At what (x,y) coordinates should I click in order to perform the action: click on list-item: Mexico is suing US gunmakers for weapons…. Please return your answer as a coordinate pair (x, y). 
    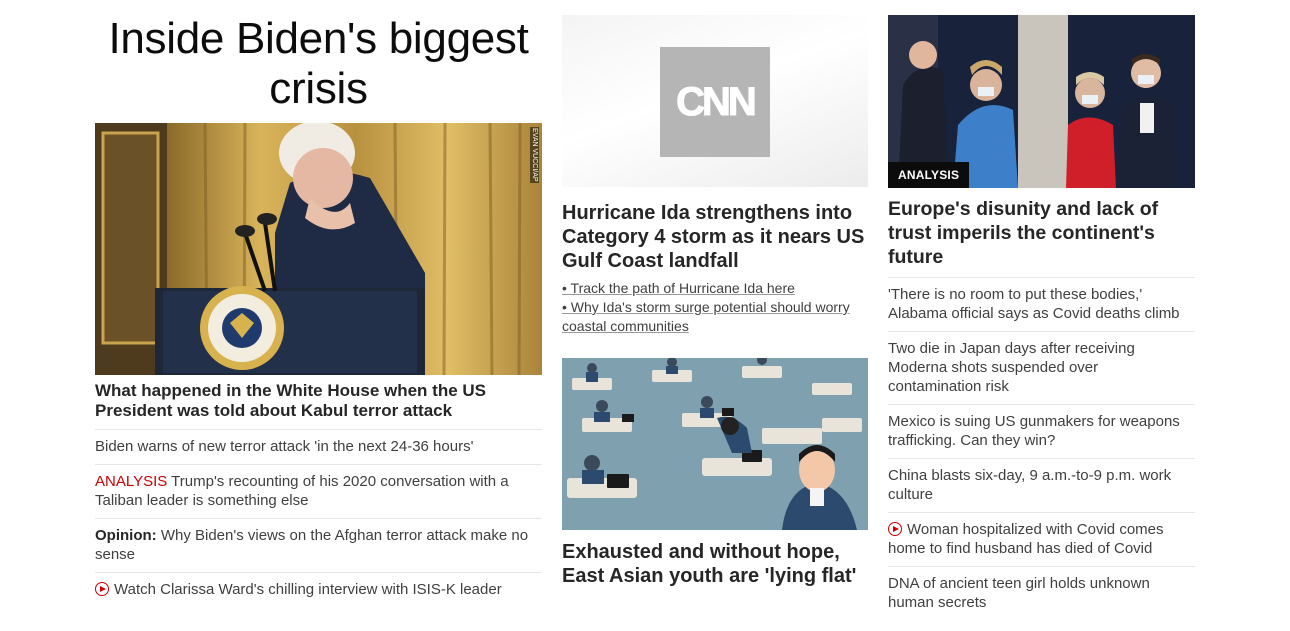
    Looking at the image, I should click on (1041, 431).